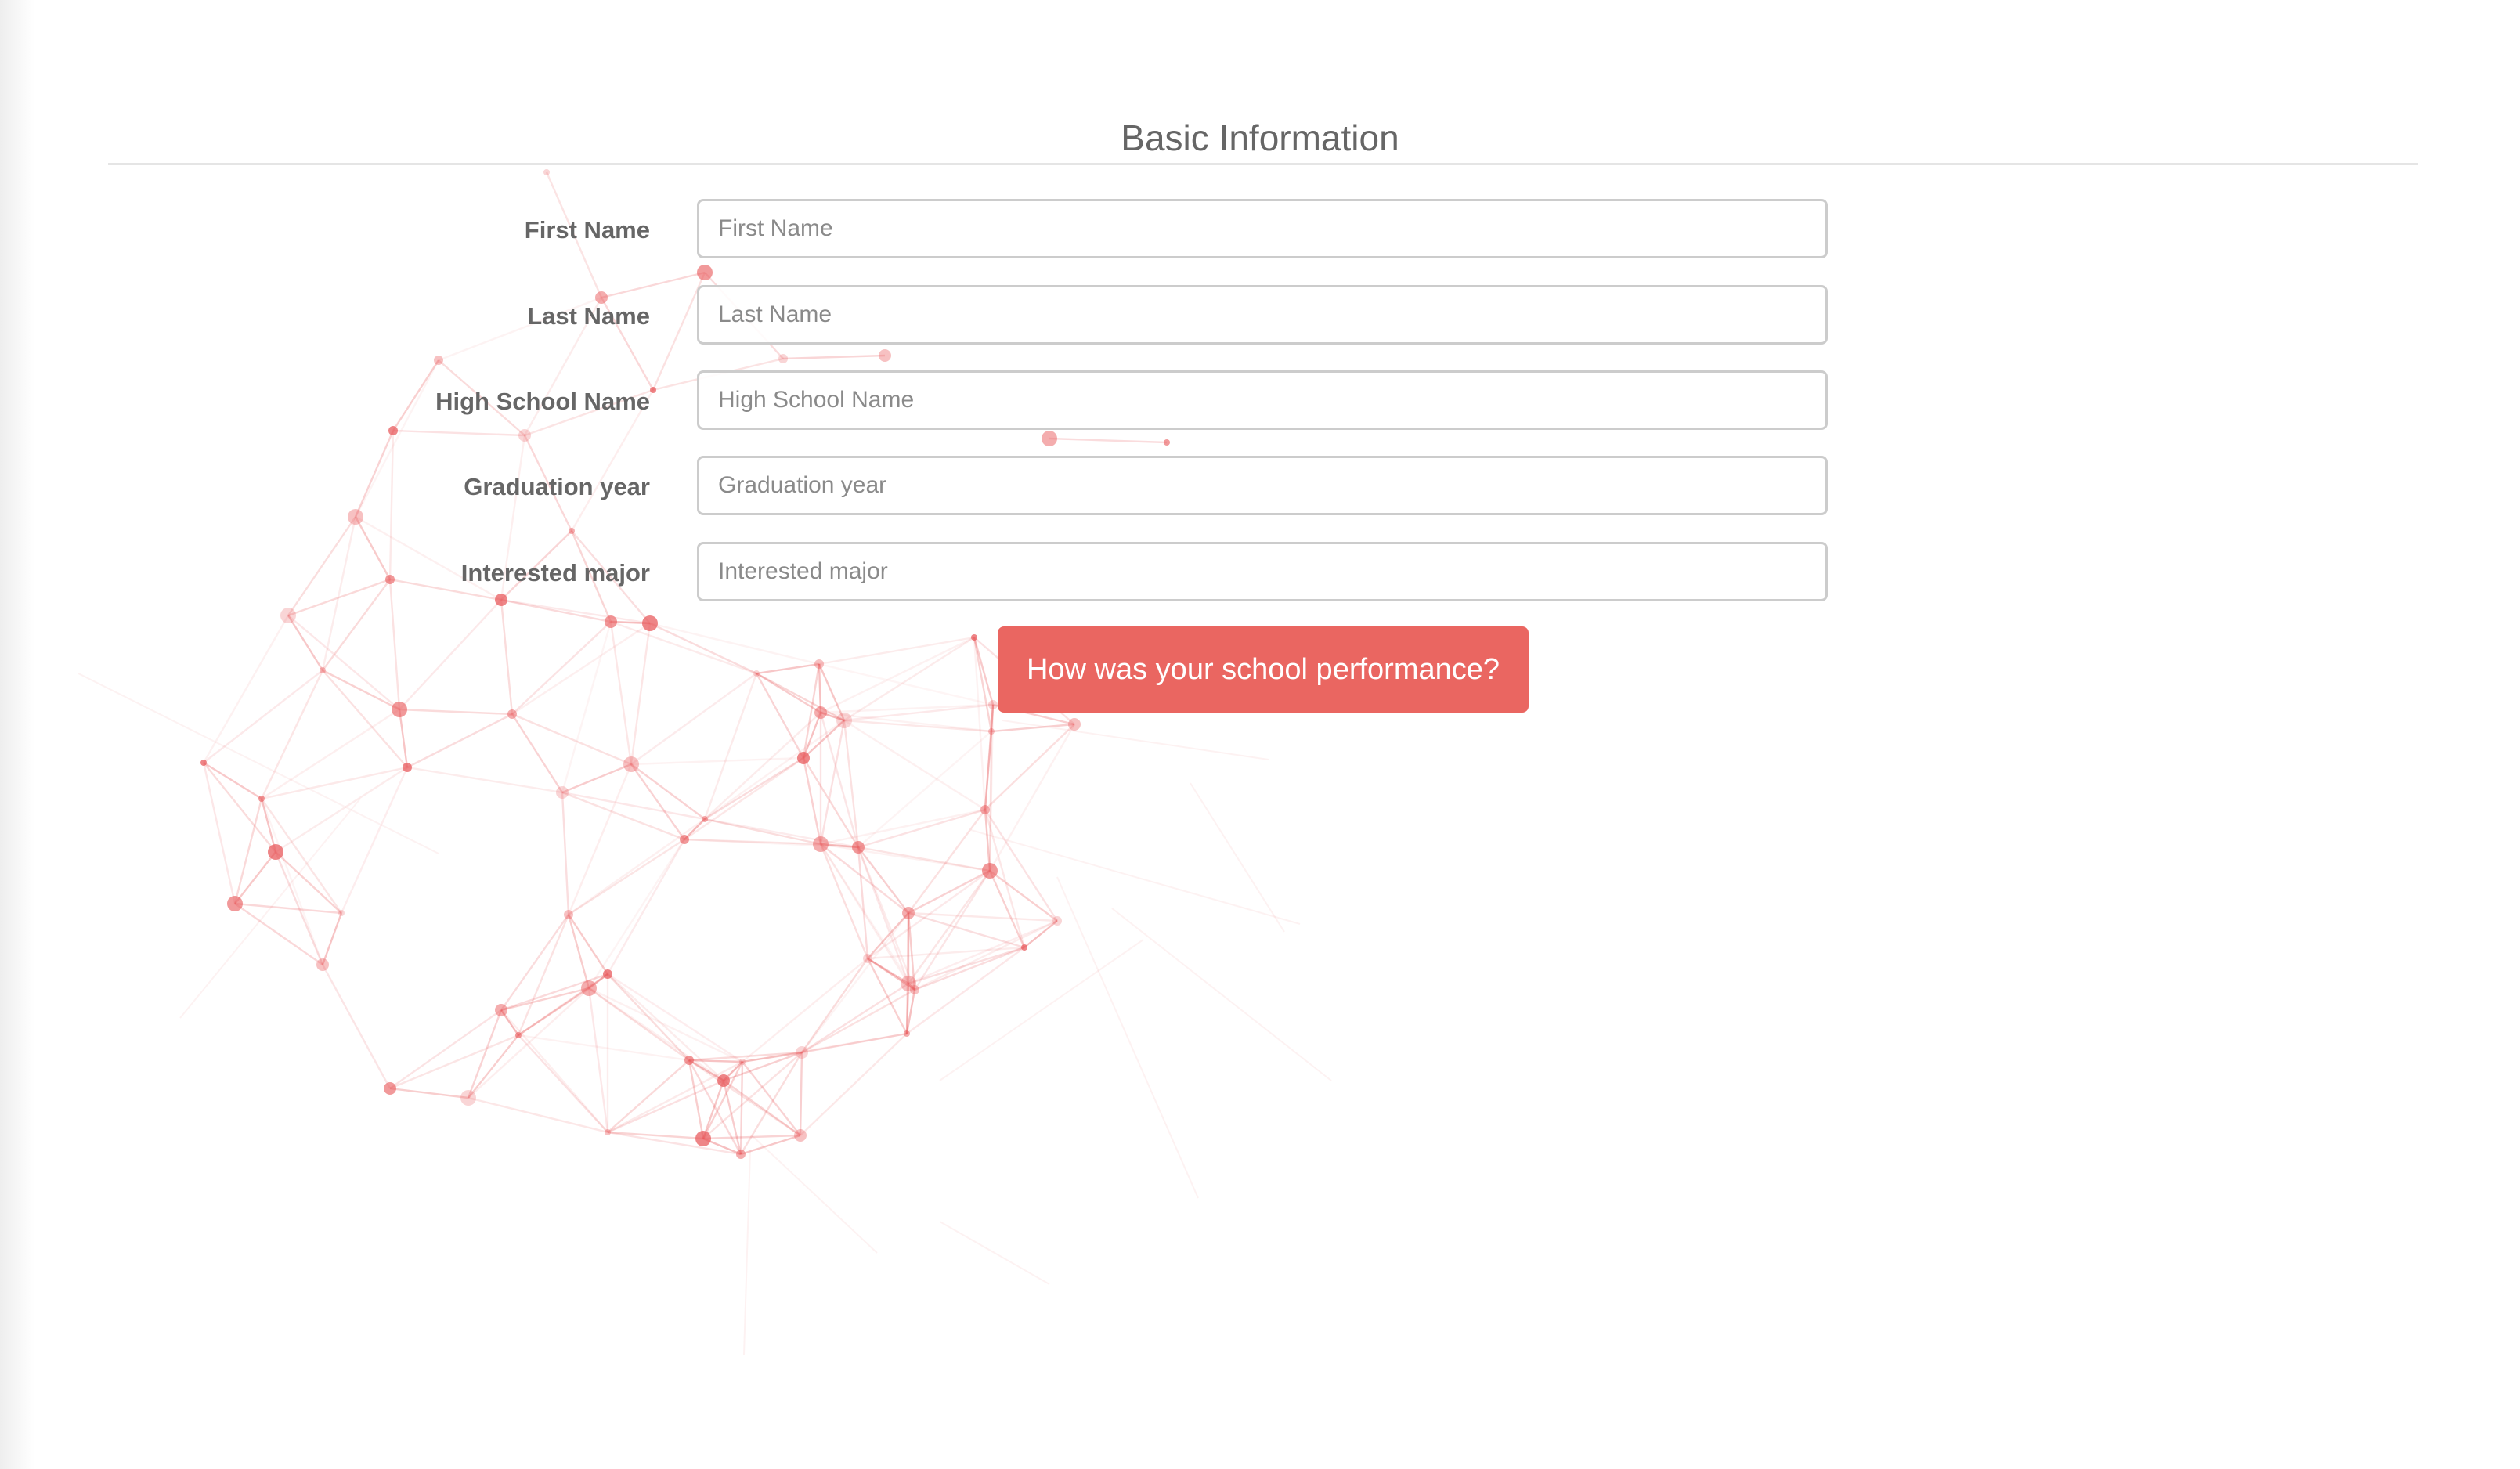 The height and width of the screenshot is (1469, 2520). I want to click on high-school-name-input, so click(1262, 400).